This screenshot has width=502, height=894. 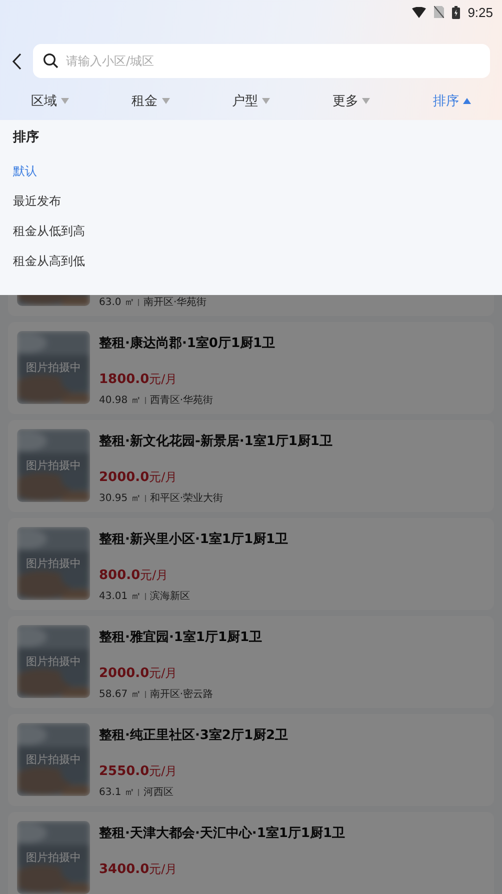 I want to click on panel-title: 排序, so click(x=26, y=137).